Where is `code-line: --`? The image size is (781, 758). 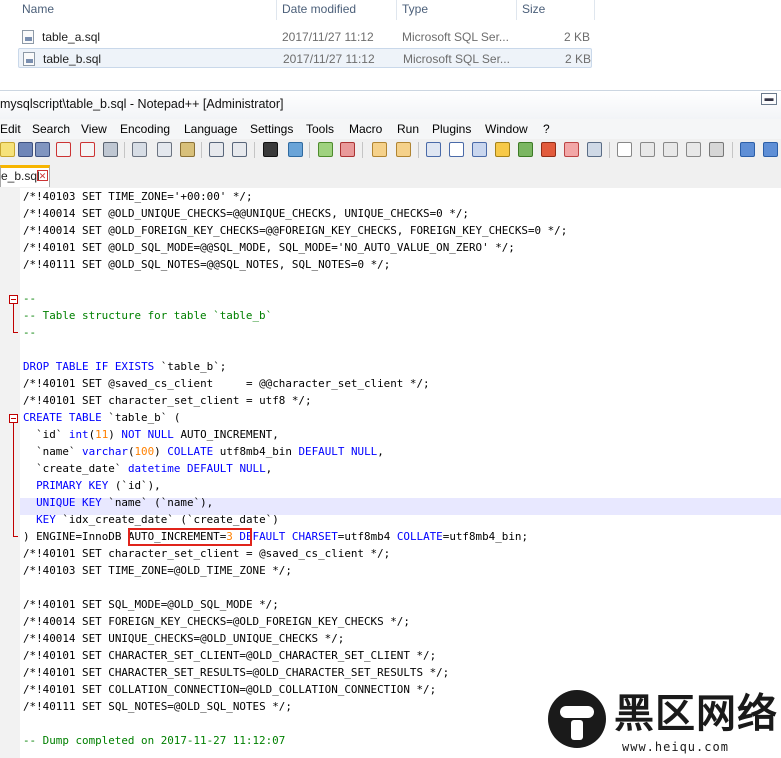
code-line: -- is located at coordinates (30, 332).